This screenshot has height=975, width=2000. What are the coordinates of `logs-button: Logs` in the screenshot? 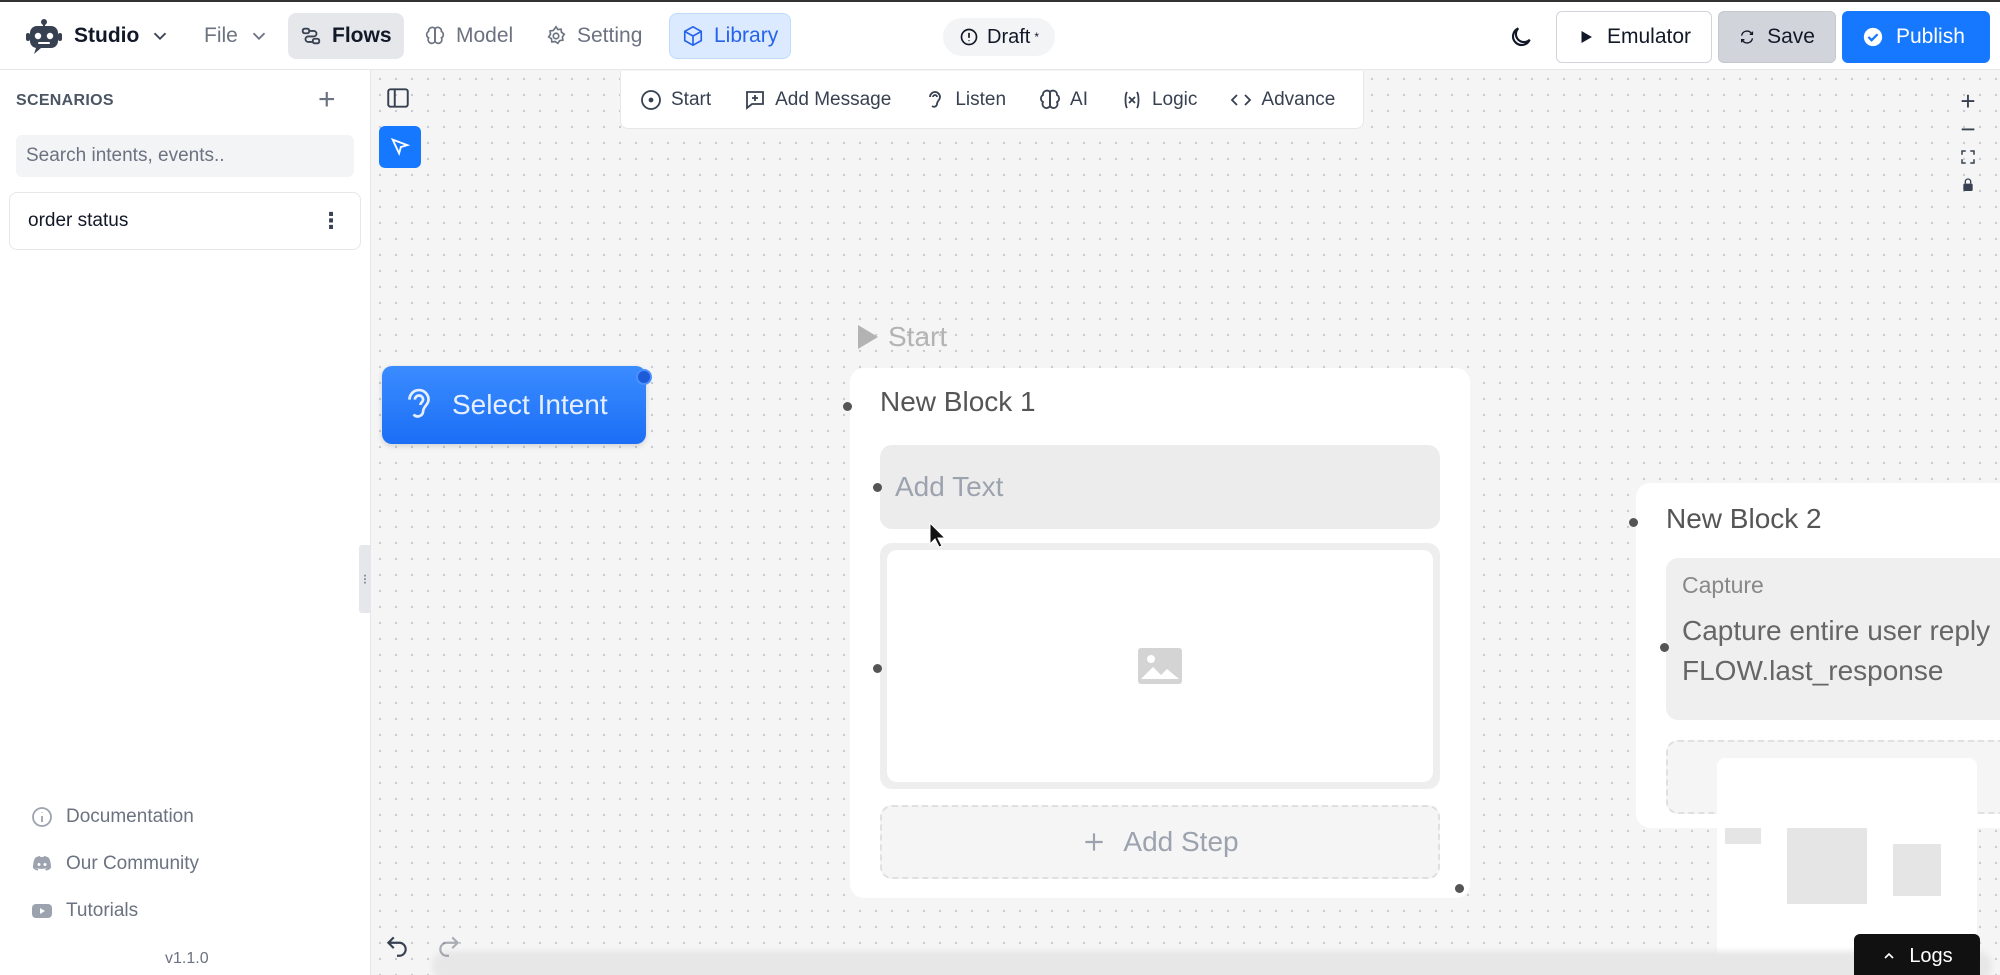 It's located at (1917, 954).